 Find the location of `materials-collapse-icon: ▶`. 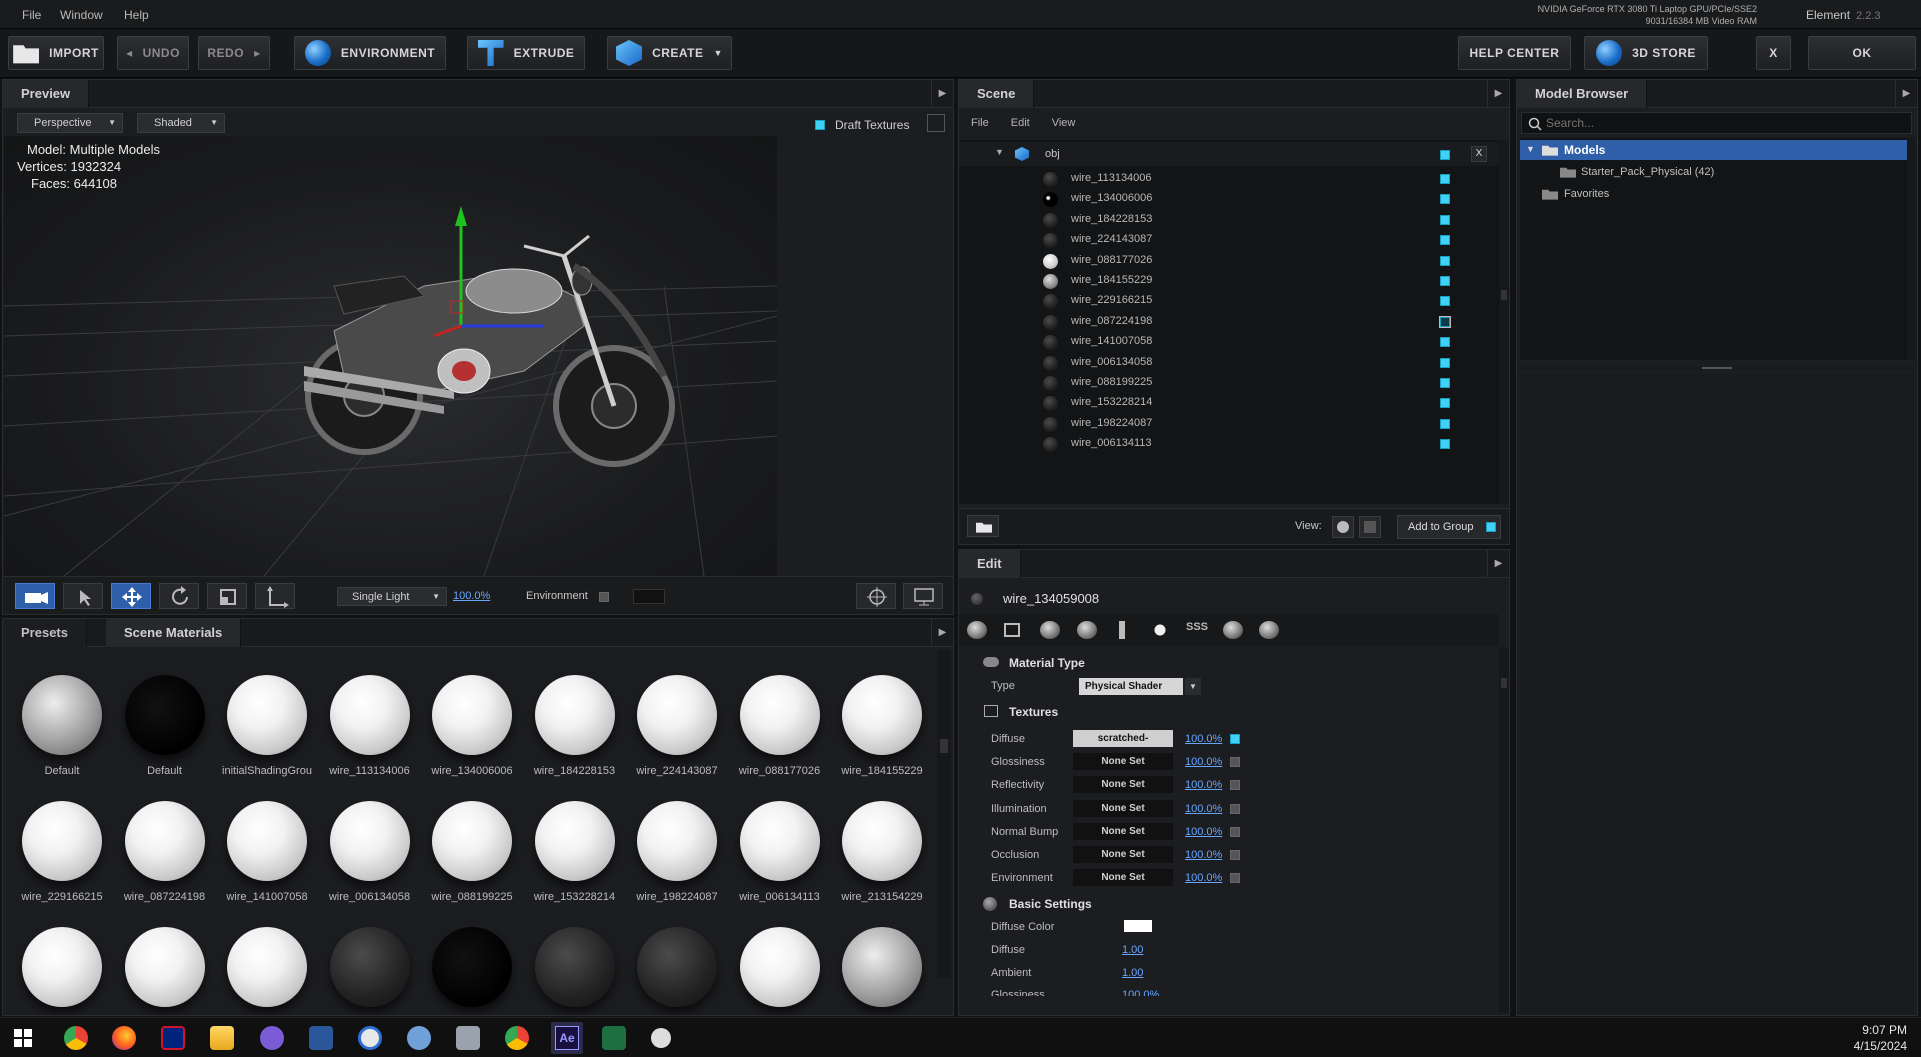

materials-collapse-icon: ▶ is located at coordinates (942, 633).